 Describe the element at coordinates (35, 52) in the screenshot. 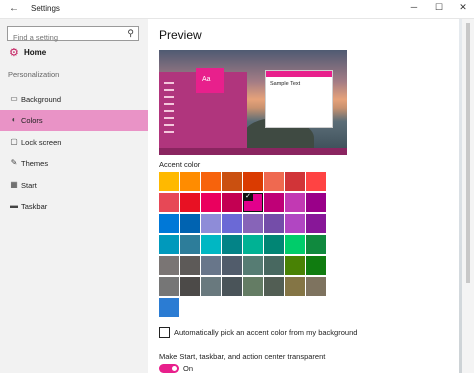

I see `home-label: Home` at that location.